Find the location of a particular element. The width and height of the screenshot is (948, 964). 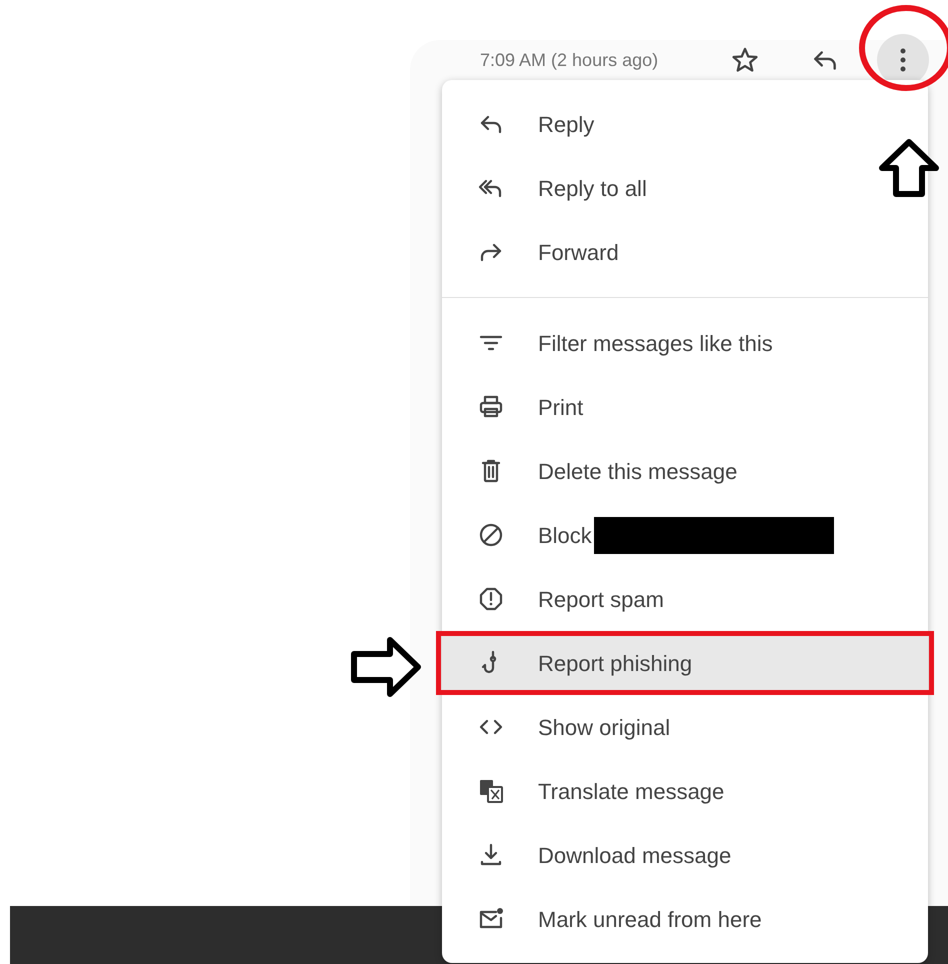

more-icon is located at coordinates (903, 60).